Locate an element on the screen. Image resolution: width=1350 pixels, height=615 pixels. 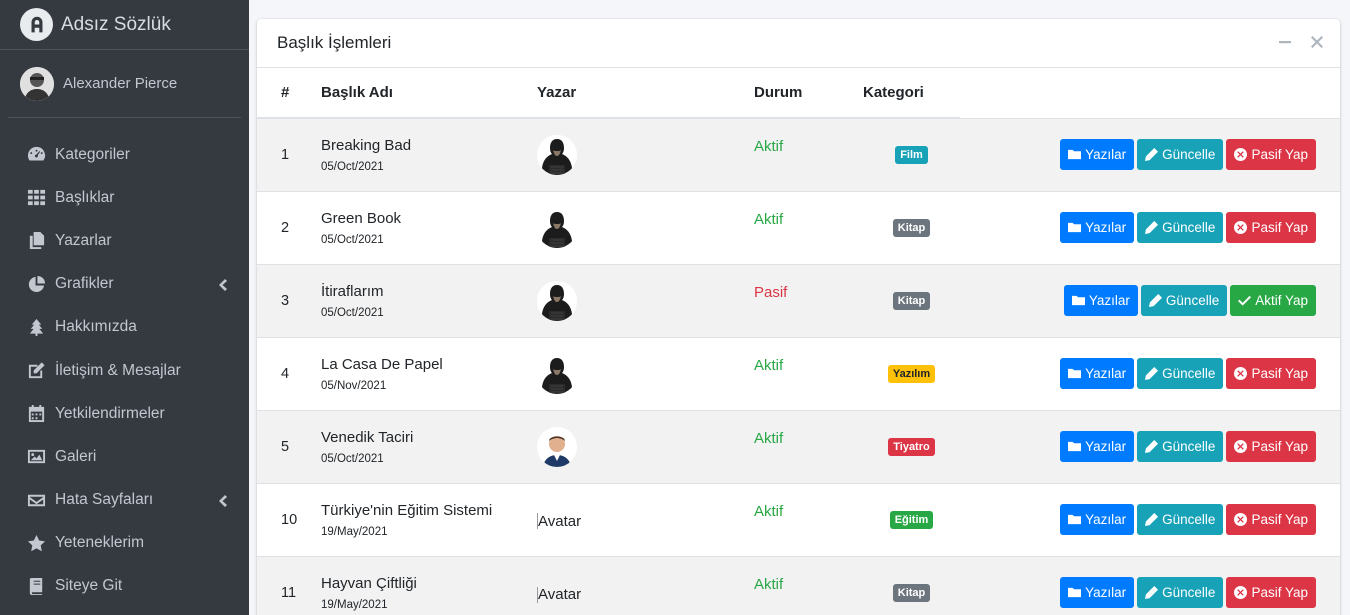
user-panel: Alexander Pierce is located at coordinates (124, 84).